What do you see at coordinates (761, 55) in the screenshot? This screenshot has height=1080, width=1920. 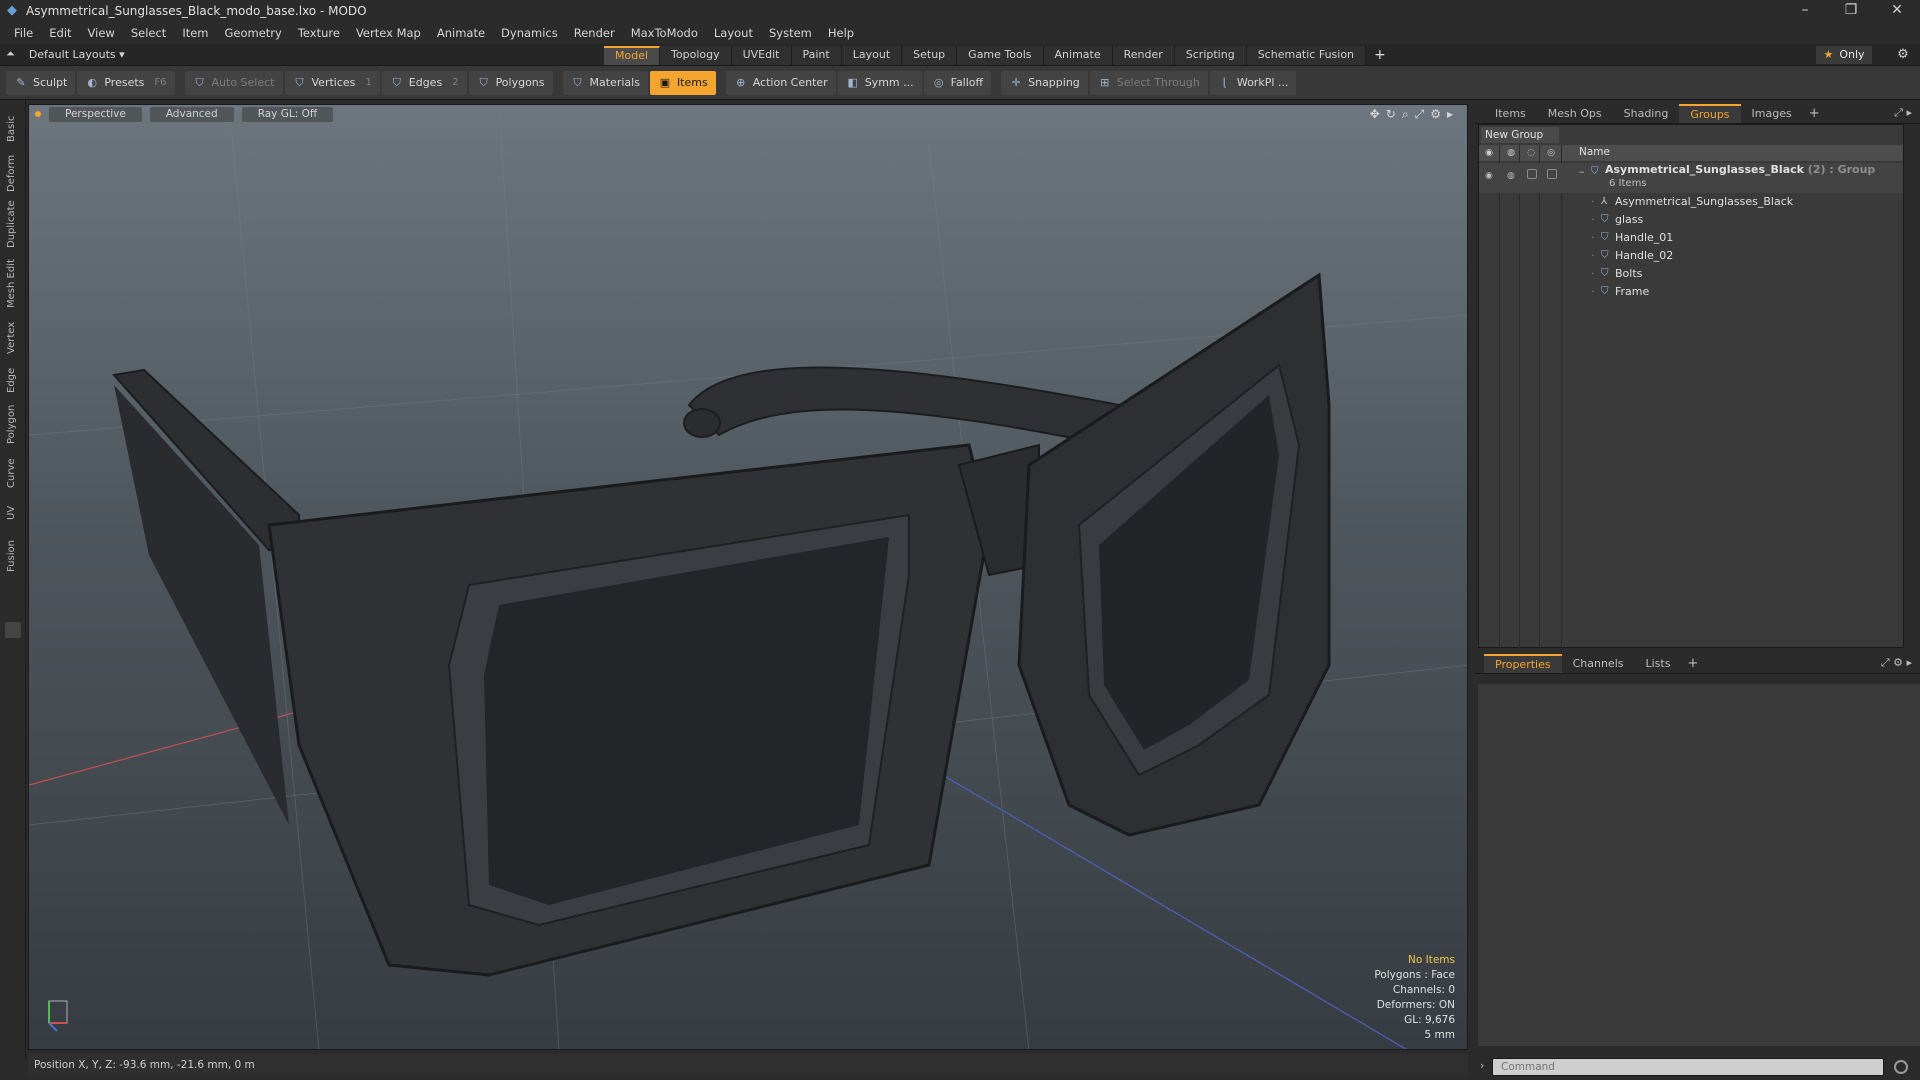 I see `tab-uvedit: UVEdit` at bounding box center [761, 55].